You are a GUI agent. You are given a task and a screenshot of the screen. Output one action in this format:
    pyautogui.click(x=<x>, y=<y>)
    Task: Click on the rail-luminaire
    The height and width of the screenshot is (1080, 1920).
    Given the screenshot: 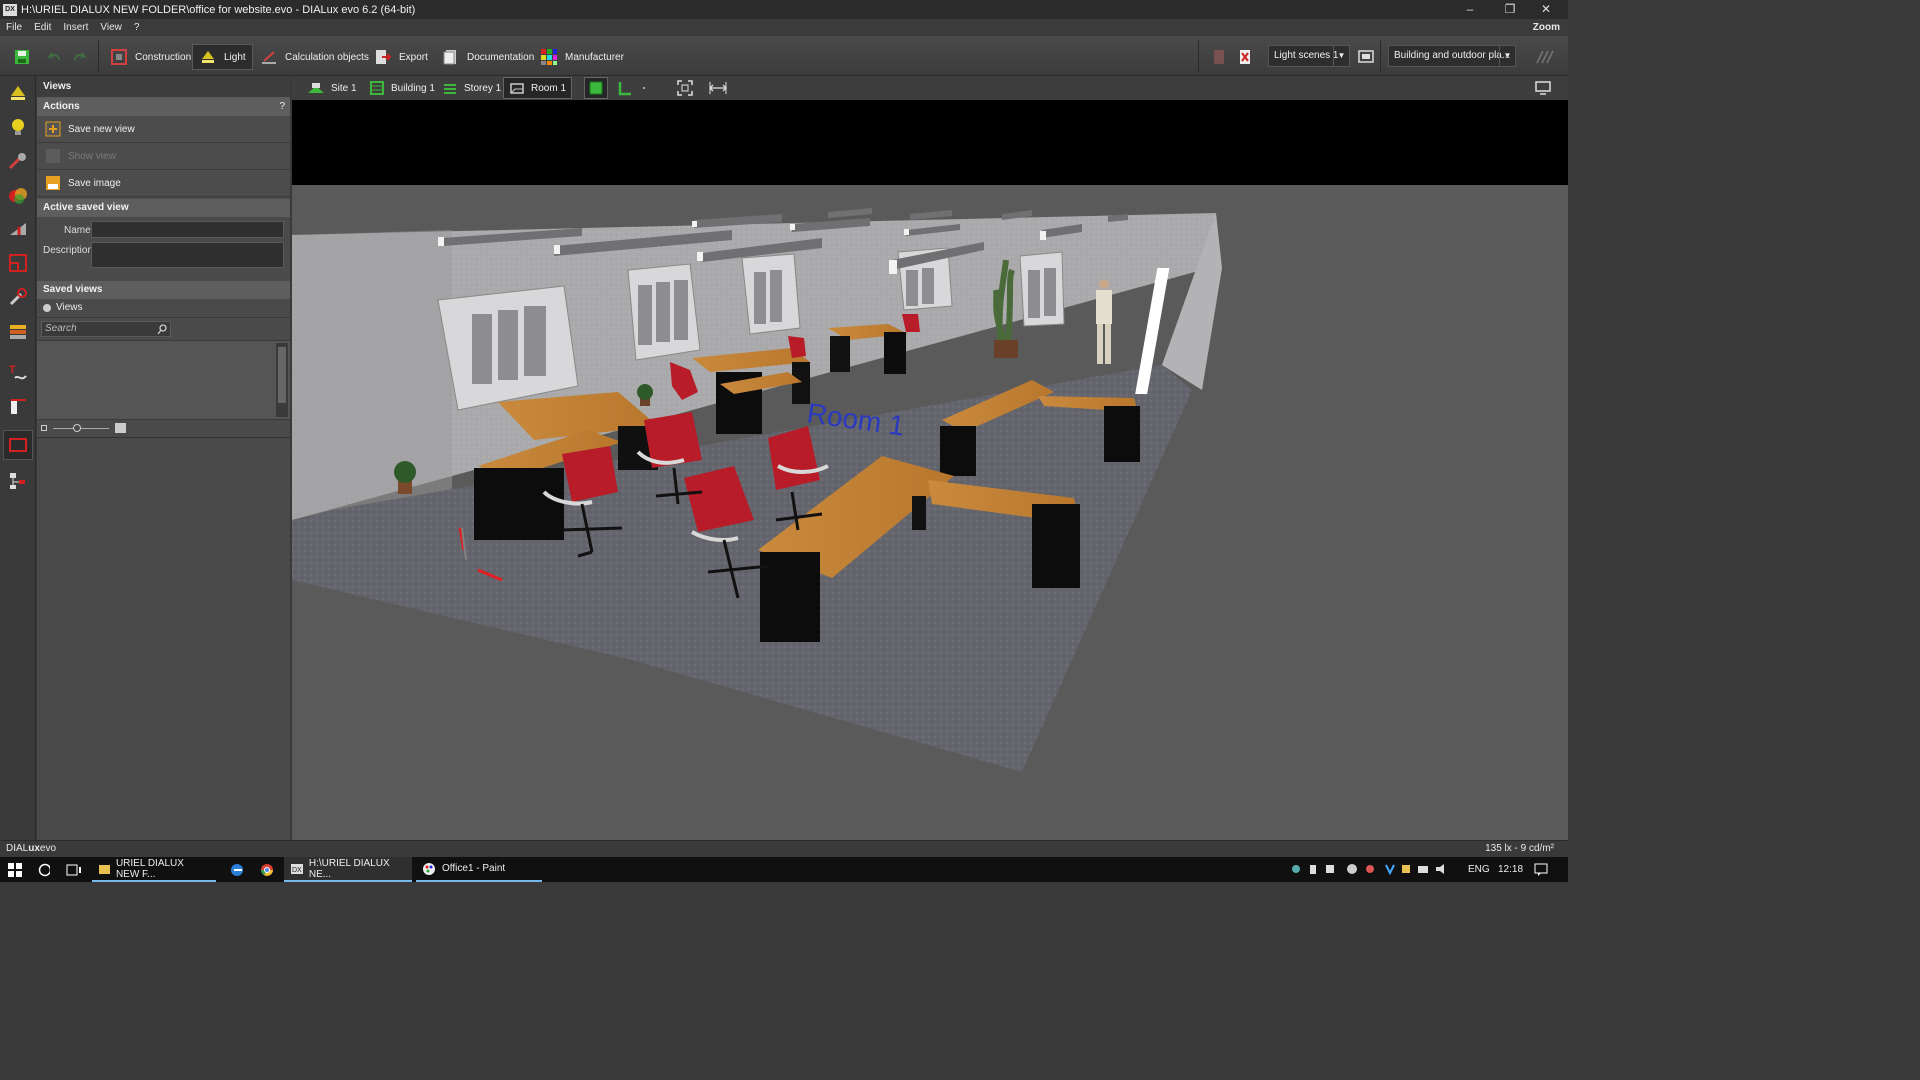 What is the action you would take?
    pyautogui.click(x=18, y=93)
    